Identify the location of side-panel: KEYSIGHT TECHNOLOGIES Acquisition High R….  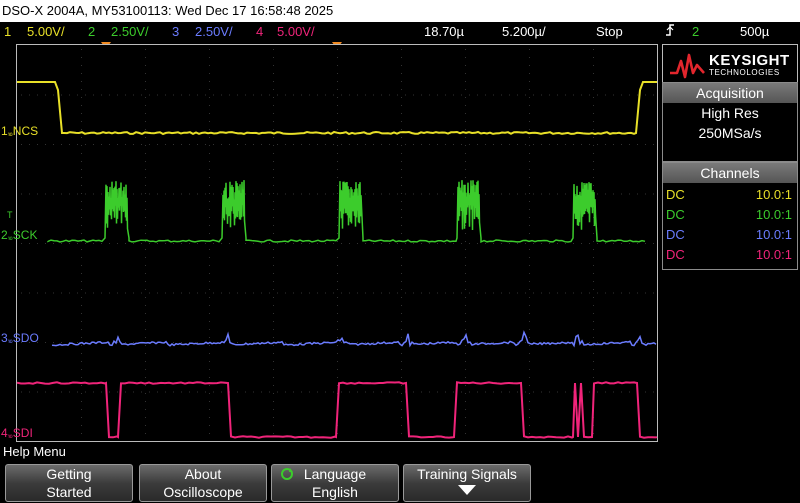
(730, 243).